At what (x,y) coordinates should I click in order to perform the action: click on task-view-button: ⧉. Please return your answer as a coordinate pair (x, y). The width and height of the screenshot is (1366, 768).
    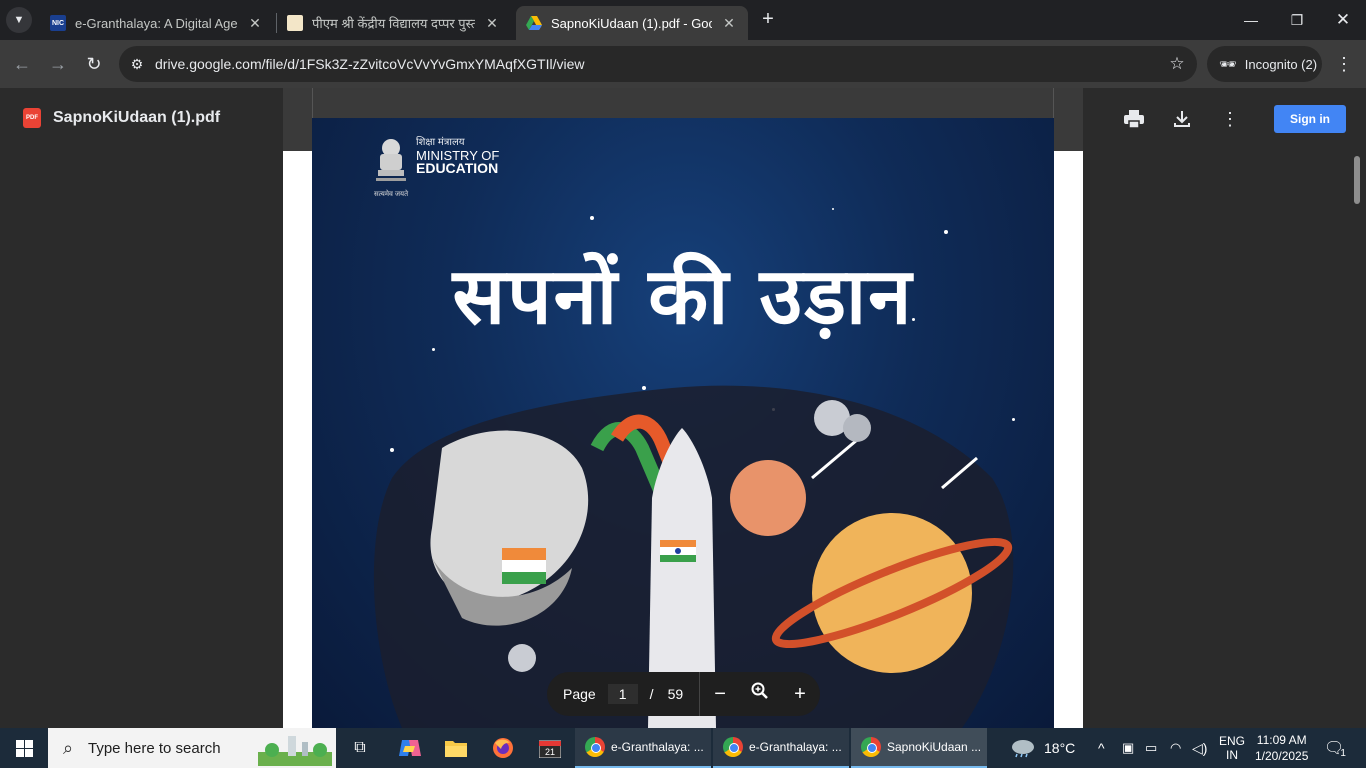
    Looking at the image, I should click on (360, 748).